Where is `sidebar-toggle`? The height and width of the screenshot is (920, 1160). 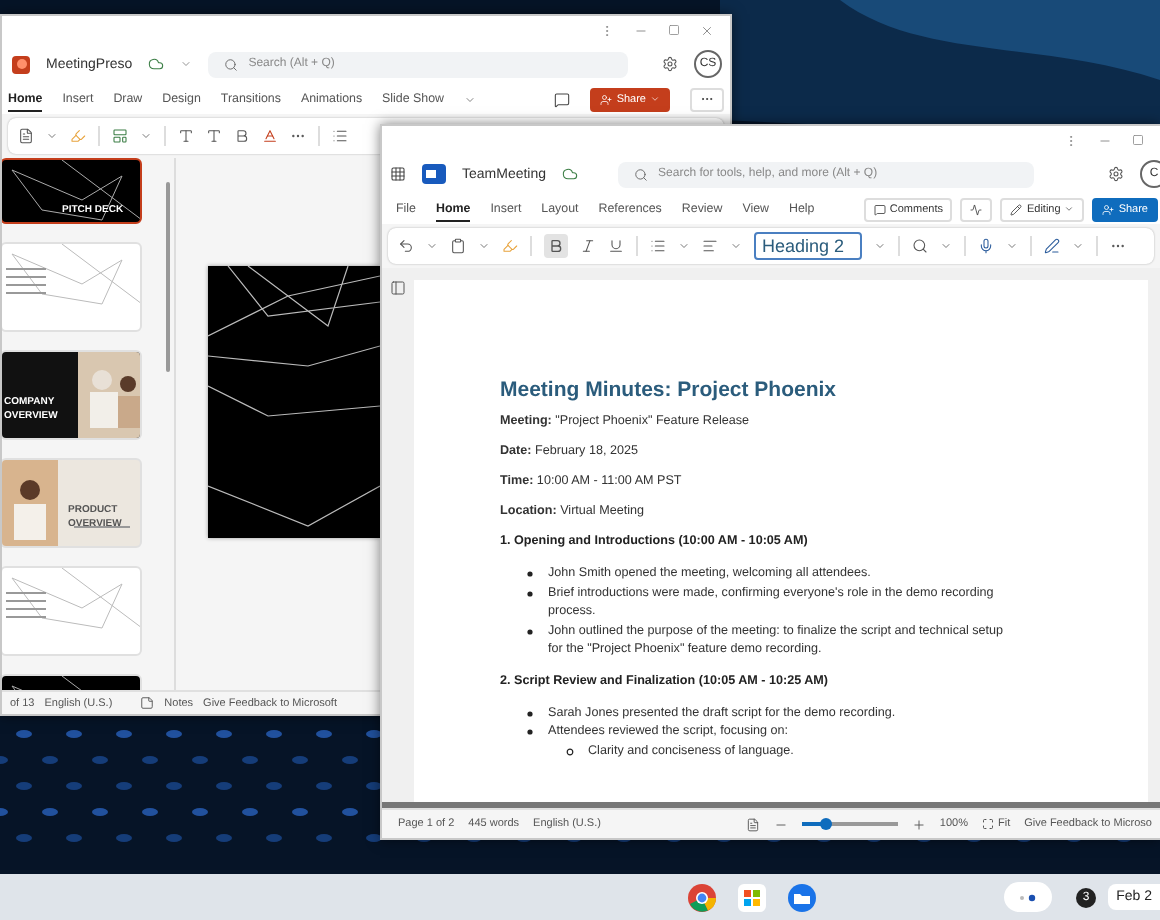
sidebar-toggle is located at coordinates (398, 290).